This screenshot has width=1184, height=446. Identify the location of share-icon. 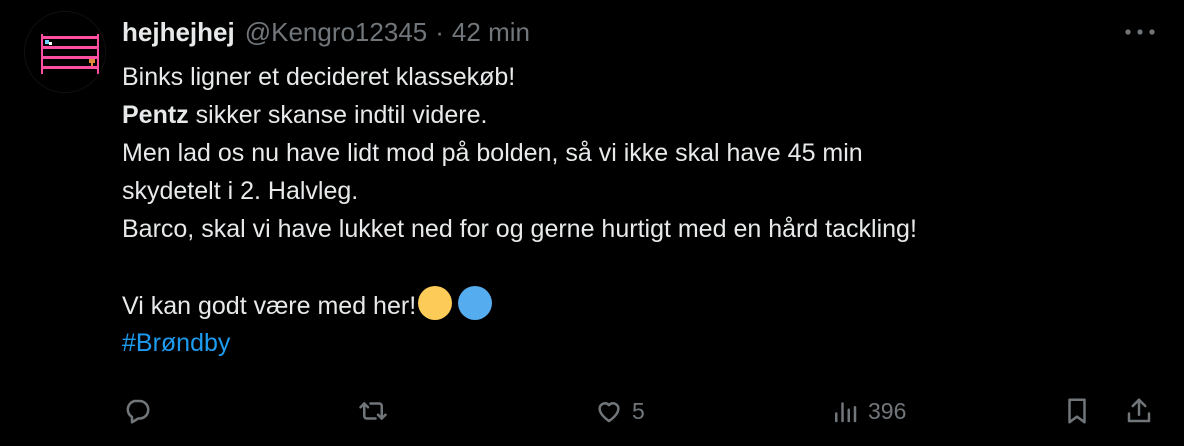
(1139, 410).